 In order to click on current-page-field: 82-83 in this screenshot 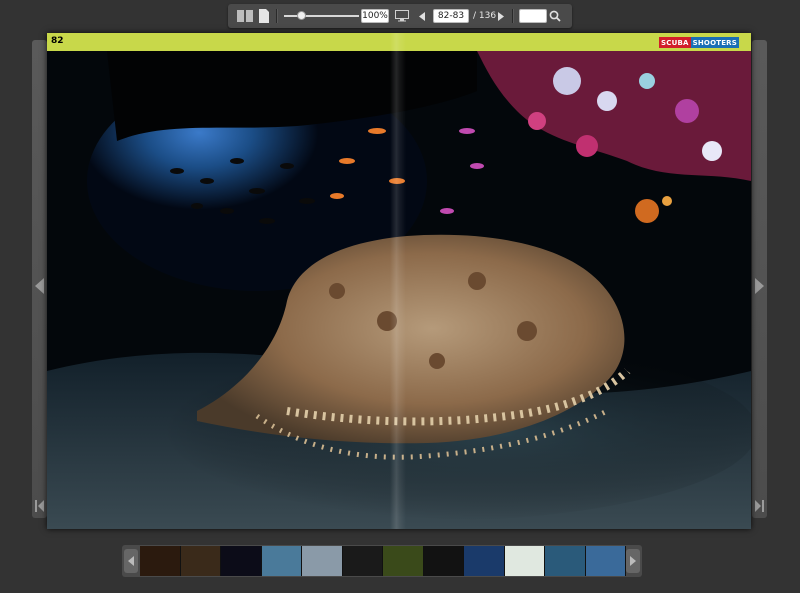, I will do `click(451, 16)`.